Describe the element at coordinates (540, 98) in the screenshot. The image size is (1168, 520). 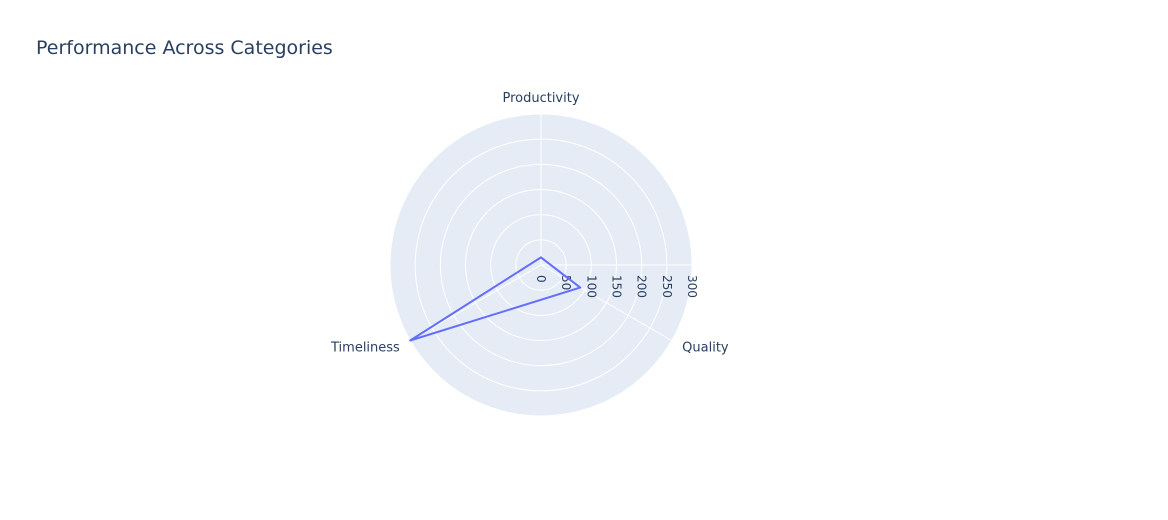
I see `category-label: Productivity` at that location.